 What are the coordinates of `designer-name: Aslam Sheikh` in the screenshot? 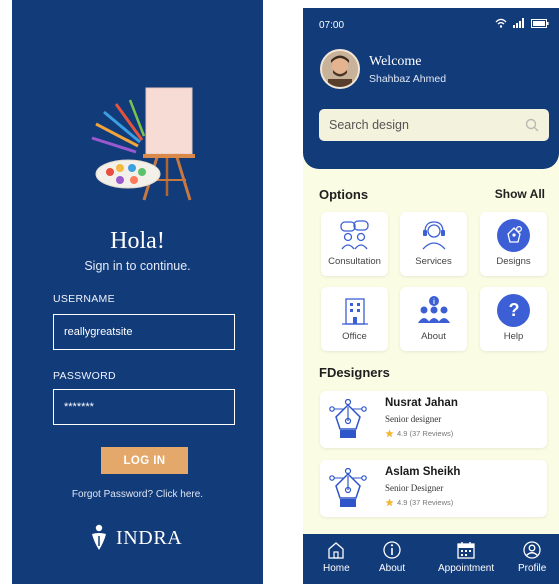 It's located at (423, 472).